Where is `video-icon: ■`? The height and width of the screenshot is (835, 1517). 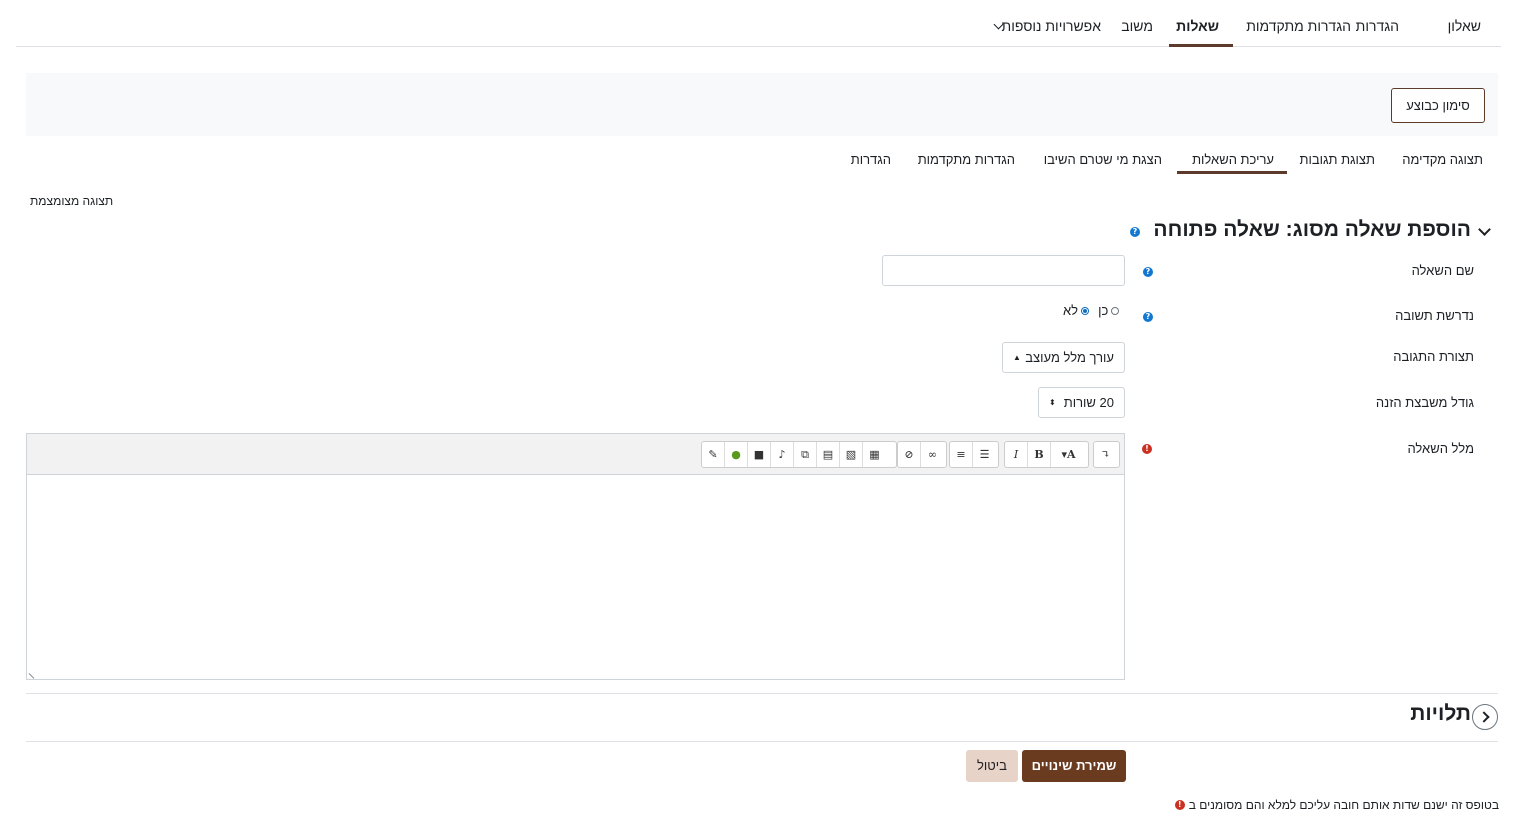 video-icon: ■ is located at coordinates (759, 454).